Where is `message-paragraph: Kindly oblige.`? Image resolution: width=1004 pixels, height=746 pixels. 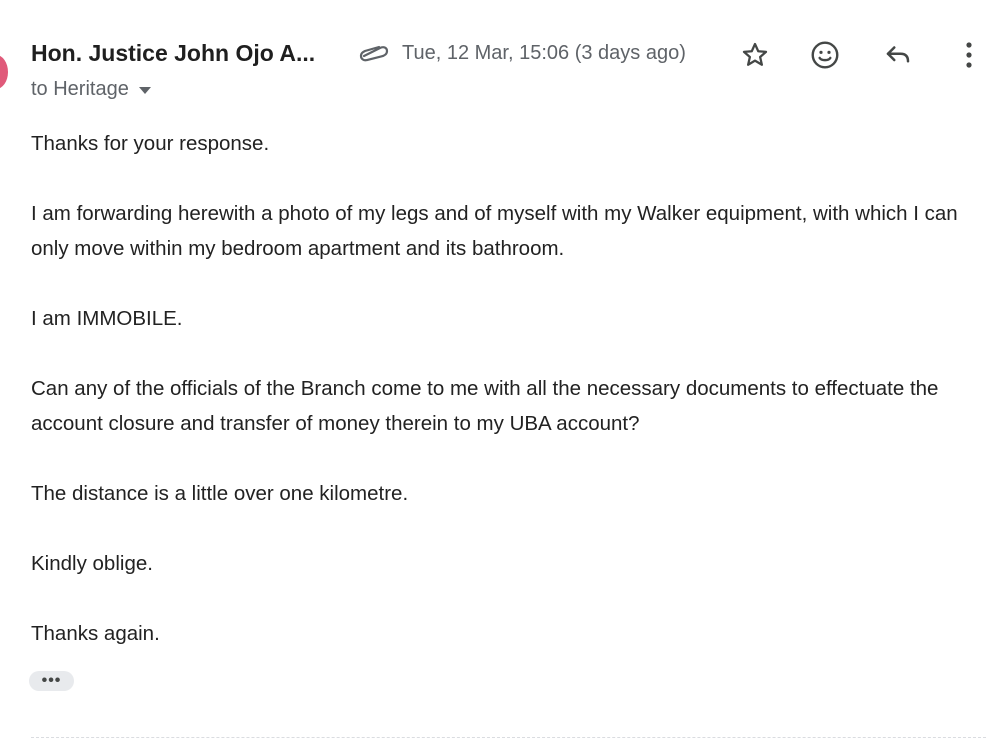 message-paragraph: Kindly oblige. is located at coordinates (92, 563).